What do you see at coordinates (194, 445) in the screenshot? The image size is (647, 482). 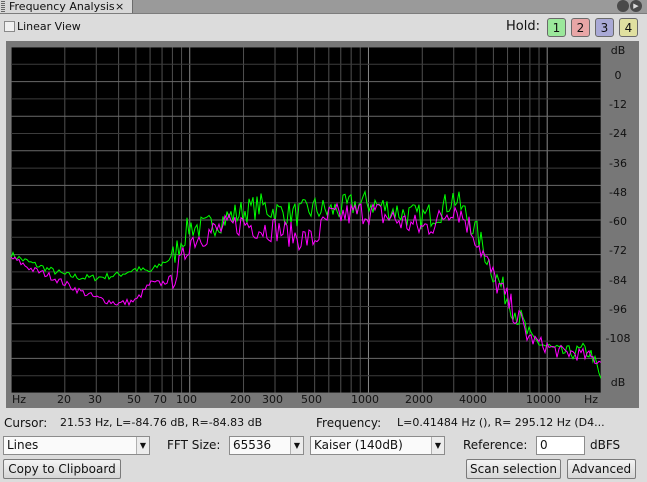 I see `fft-size-label: FFT Size:` at bounding box center [194, 445].